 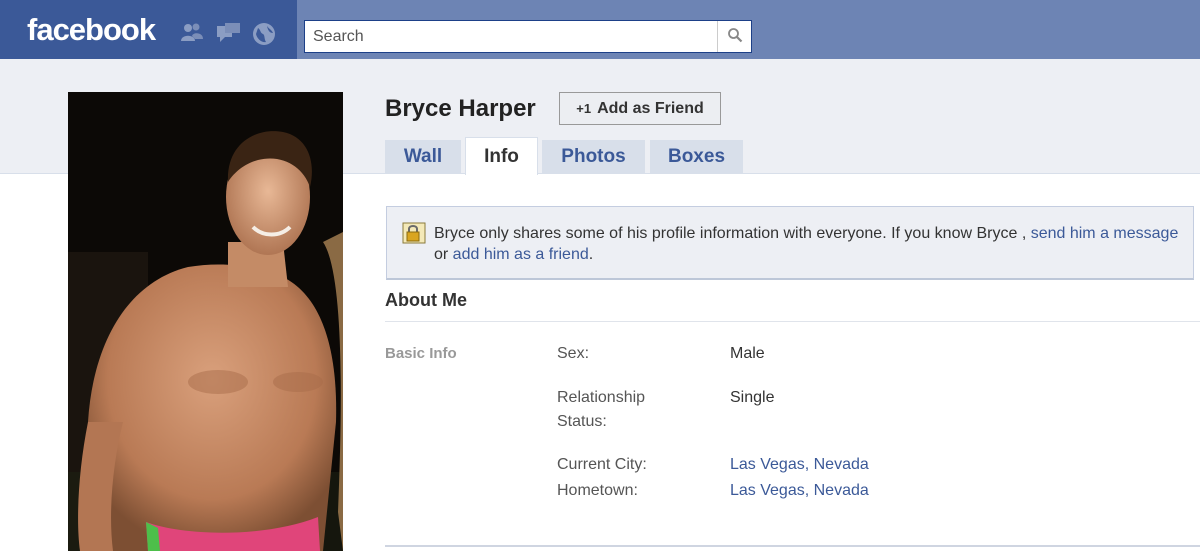 I want to click on search-box, so click(x=528, y=36).